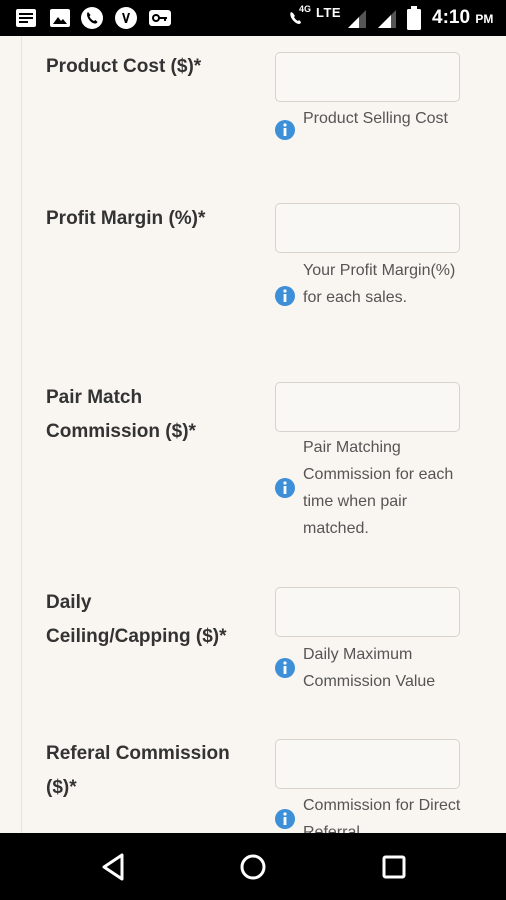 Image resolution: width=506 pixels, height=900 pixels. I want to click on status-bar: 4G LTE 4:10 PM, so click(253, 18).